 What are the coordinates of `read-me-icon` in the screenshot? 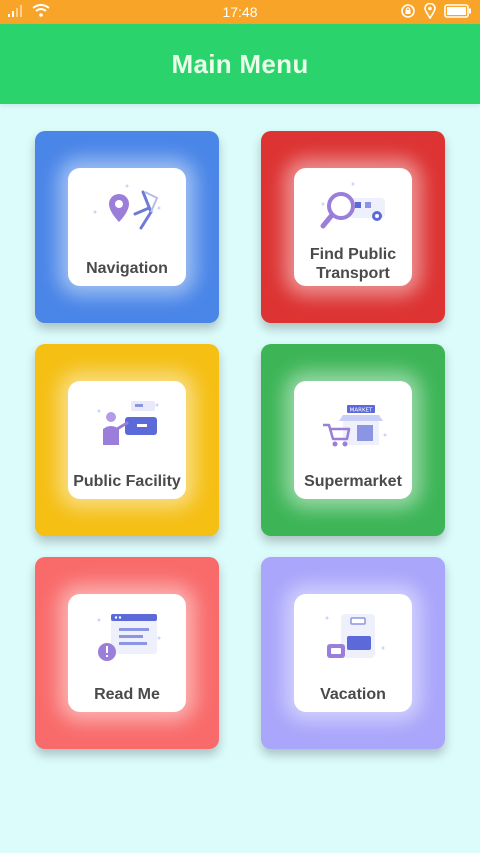 It's located at (129, 637).